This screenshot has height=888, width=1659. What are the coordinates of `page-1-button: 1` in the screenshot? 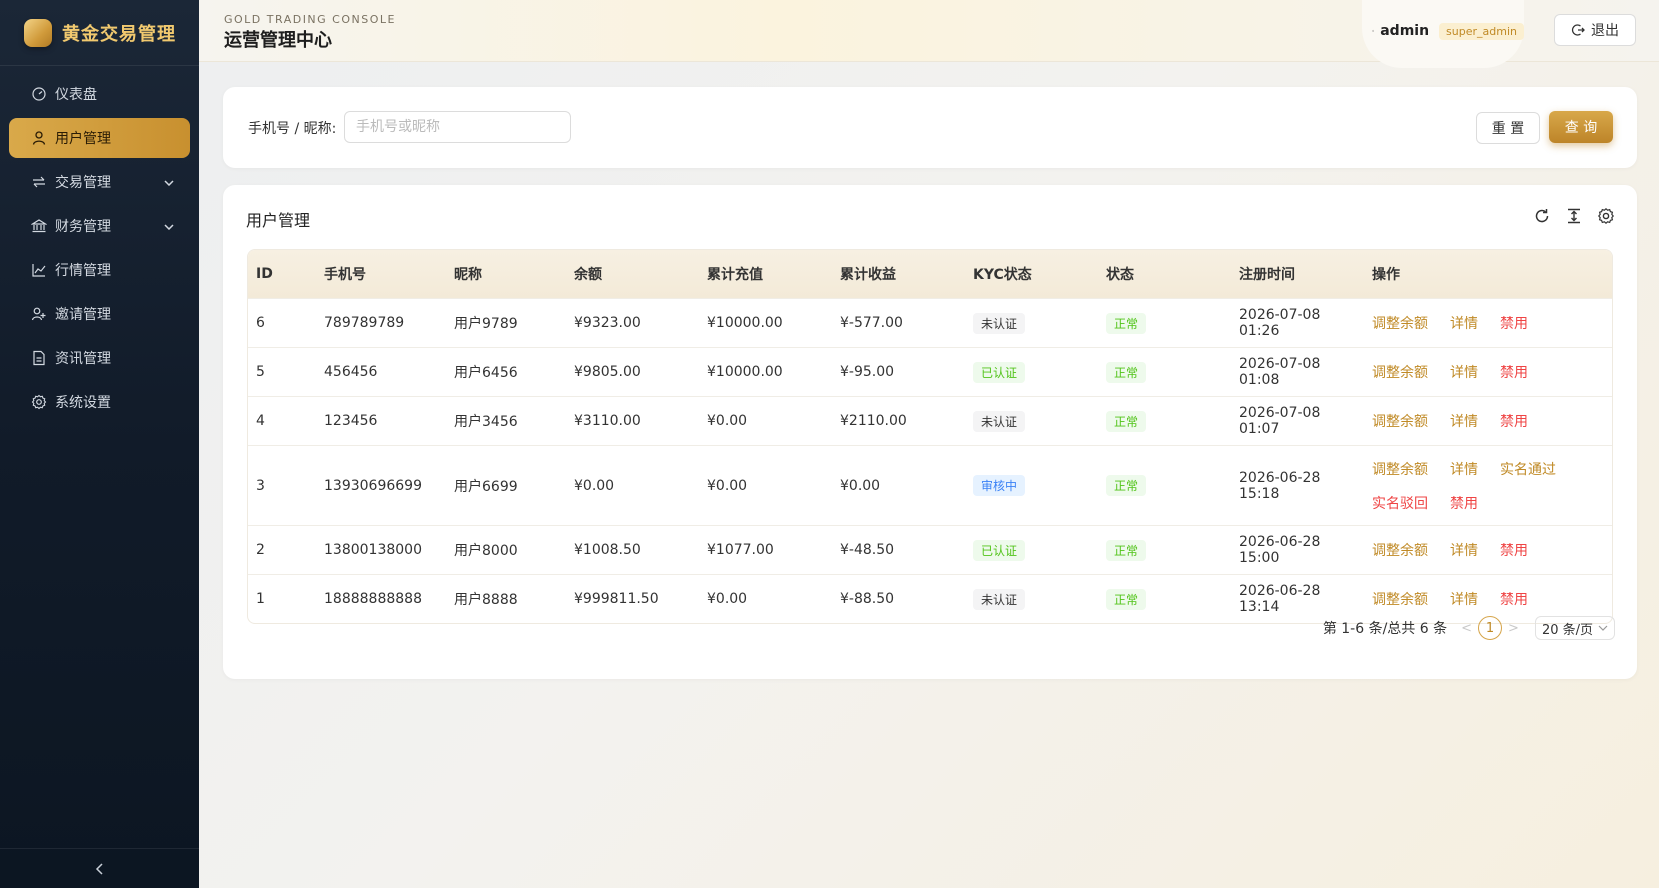 It's located at (1490, 628).